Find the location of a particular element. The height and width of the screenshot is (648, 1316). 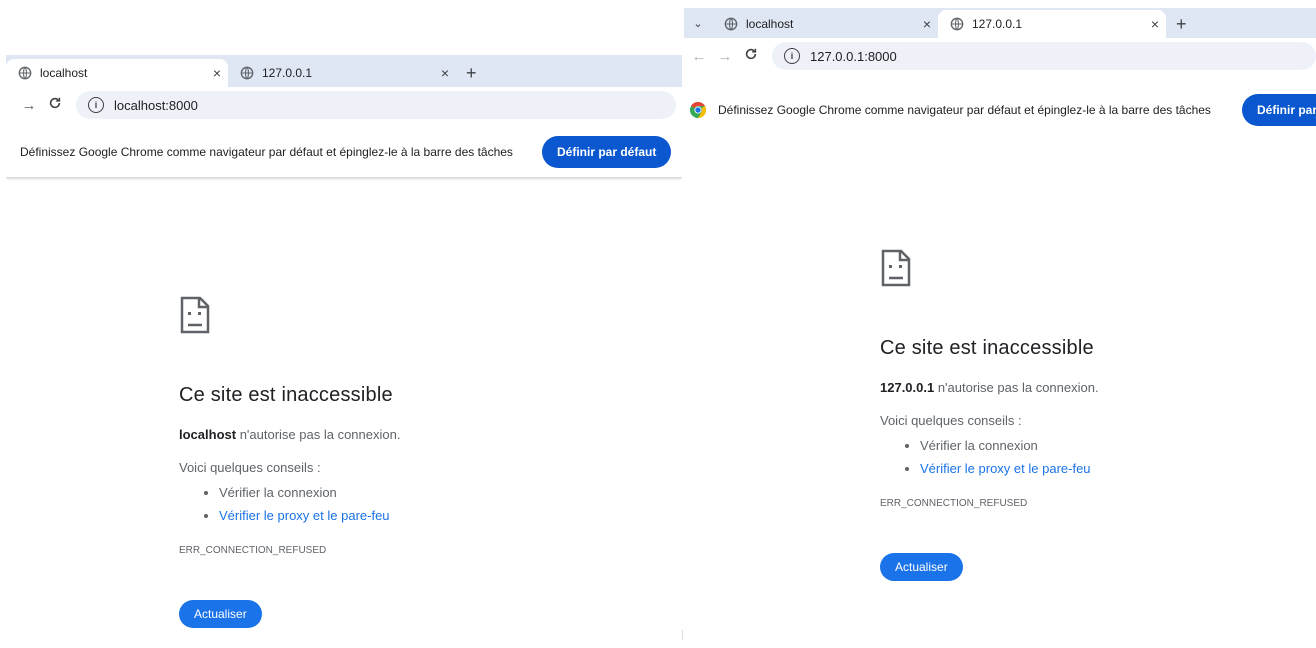

tab-search-chevron-icon: ⌄ is located at coordinates (698, 24).